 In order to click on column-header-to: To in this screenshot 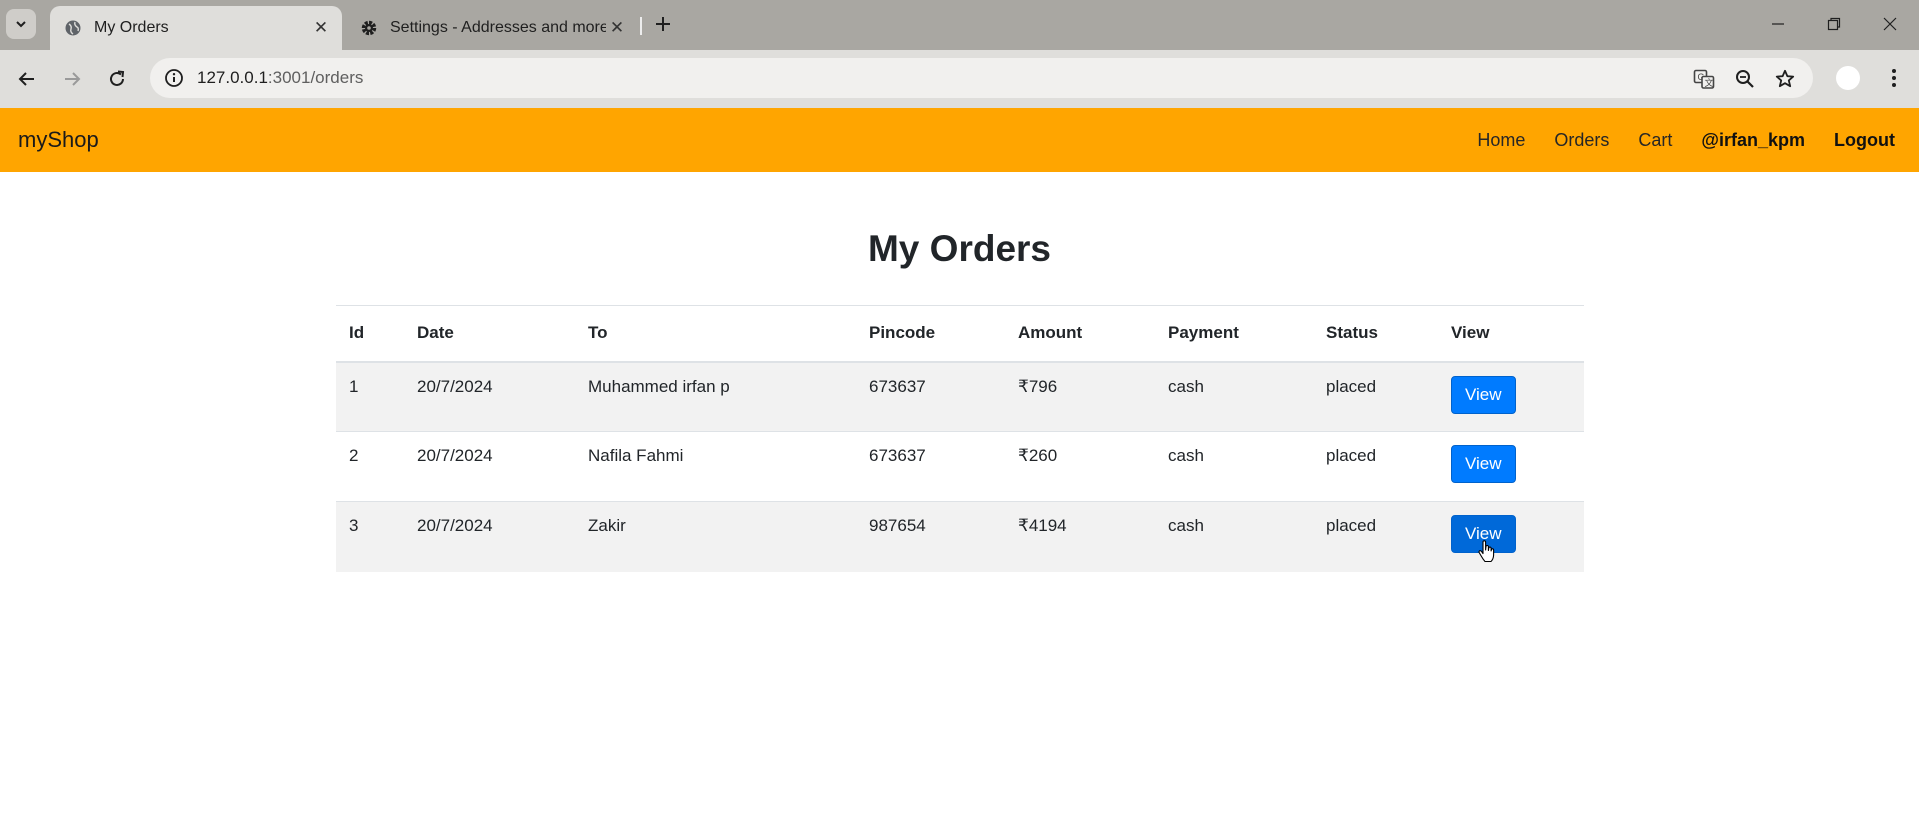, I will do `click(715, 334)`.